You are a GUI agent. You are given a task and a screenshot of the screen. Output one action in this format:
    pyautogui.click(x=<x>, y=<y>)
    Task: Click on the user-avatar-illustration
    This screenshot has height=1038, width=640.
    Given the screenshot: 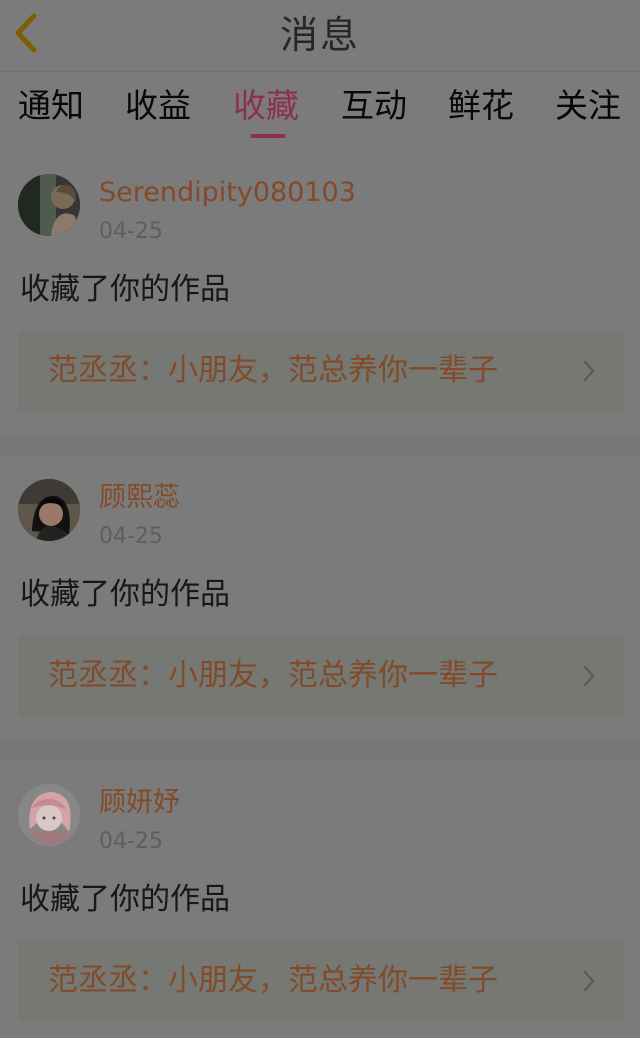 What is the action you would take?
    pyautogui.click(x=49, y=815)
    